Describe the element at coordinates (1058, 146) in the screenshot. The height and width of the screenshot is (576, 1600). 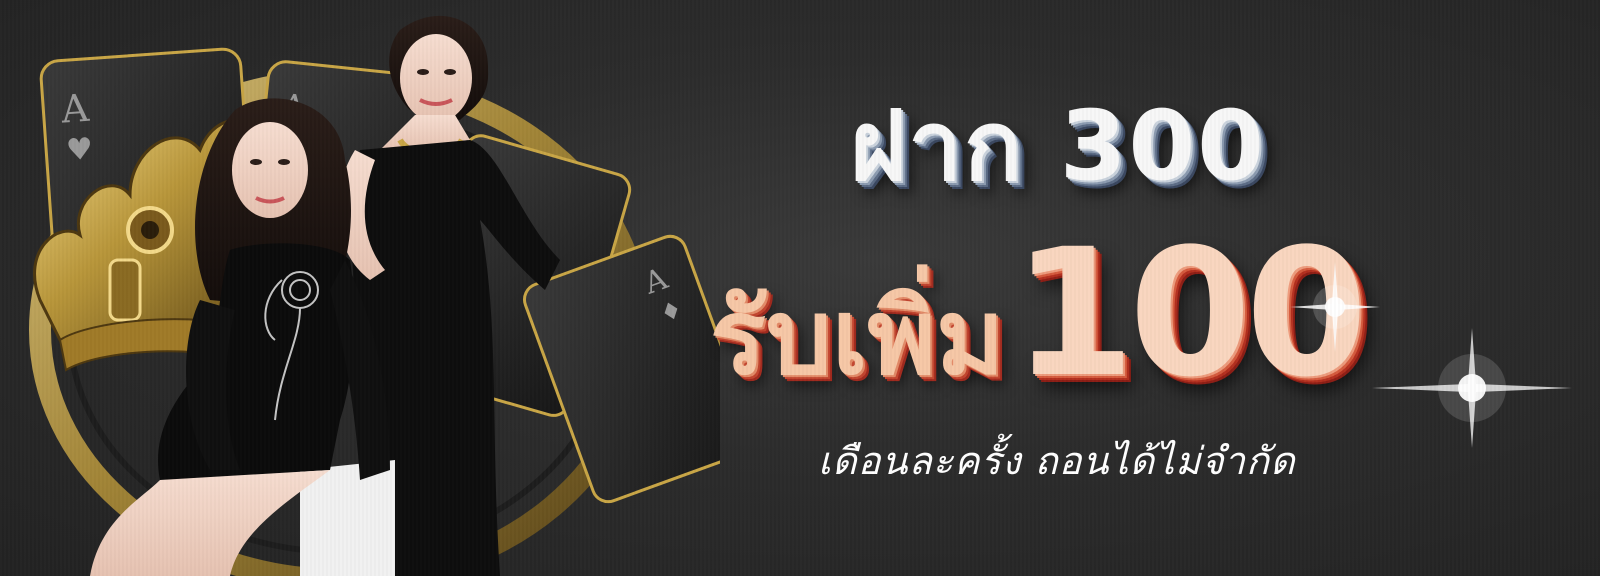
I see `deposit-amount-text: ฝาก 300` at that location.